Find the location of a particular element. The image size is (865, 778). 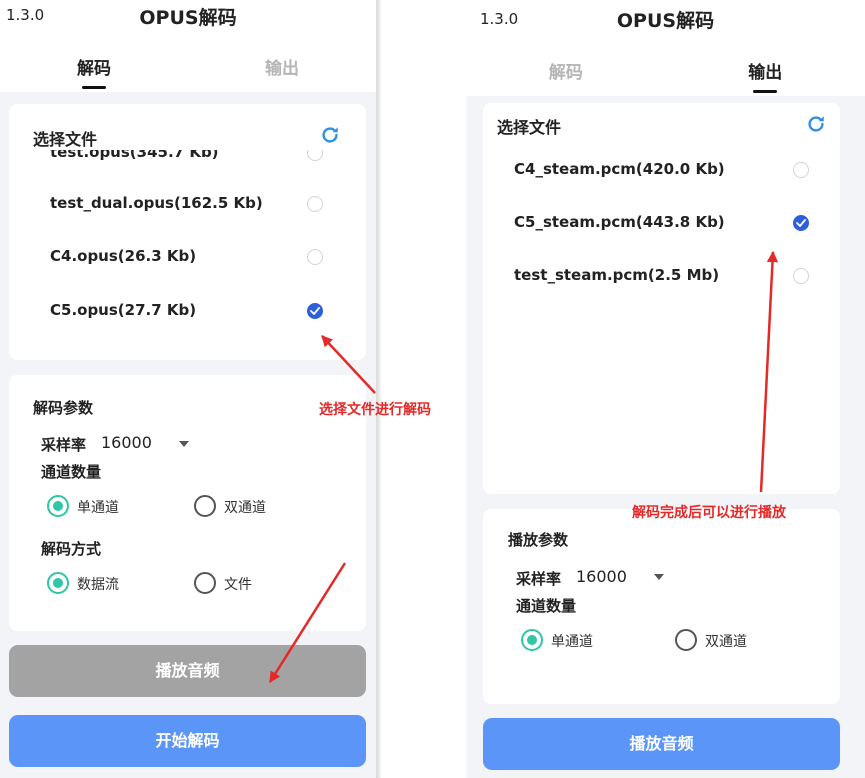

params-title: 解码参数 is located at coordinates (63, 408).